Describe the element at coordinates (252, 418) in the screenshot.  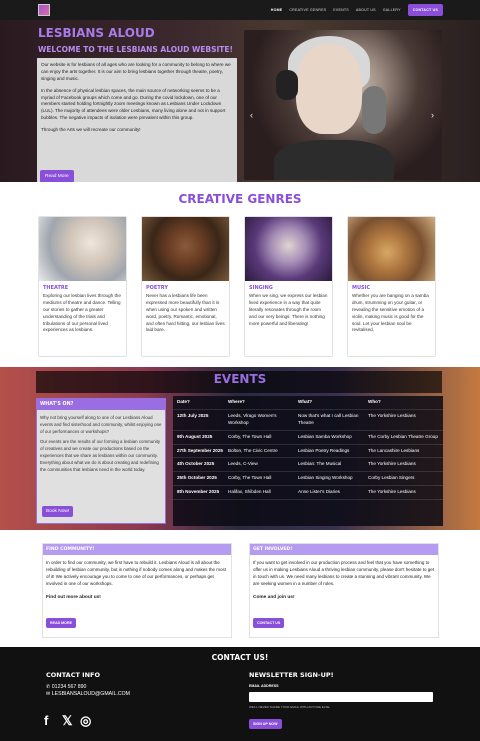
I see `event-where: Leeds, Vlrago Women's Workshop` at that location.